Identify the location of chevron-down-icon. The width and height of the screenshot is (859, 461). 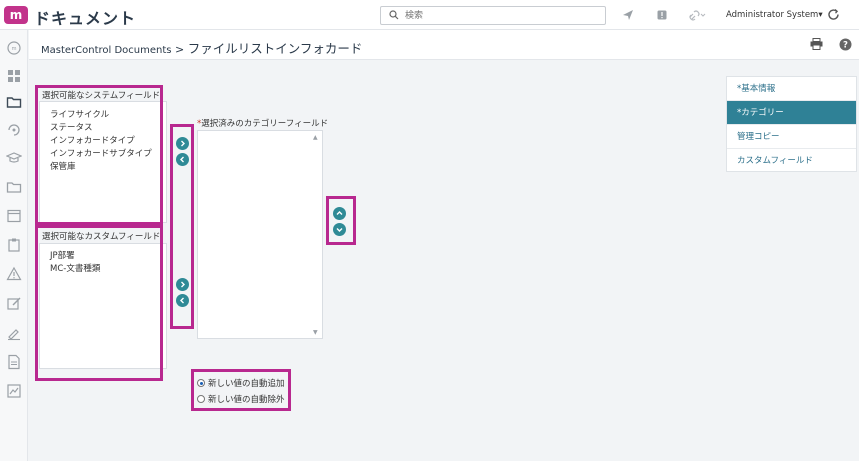
(339, 230).